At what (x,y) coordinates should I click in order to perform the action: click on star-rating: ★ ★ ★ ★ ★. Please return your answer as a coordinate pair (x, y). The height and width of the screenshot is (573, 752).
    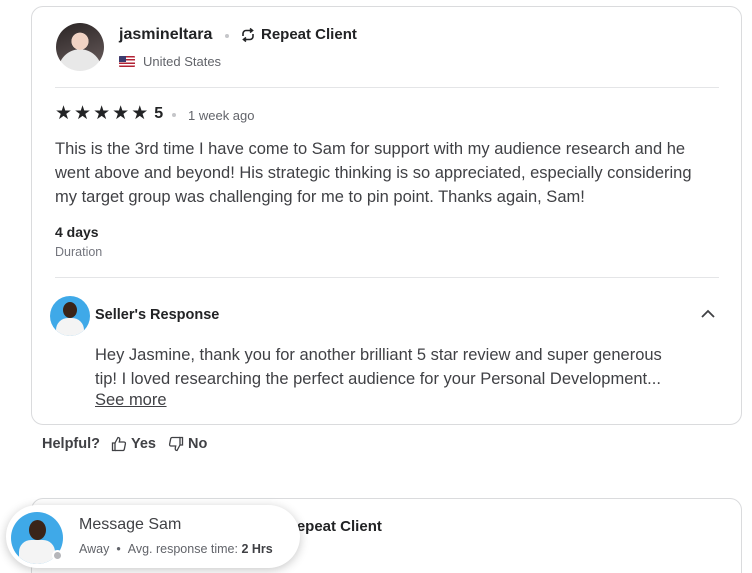
    Looking at the image, I should click on (101, 113).